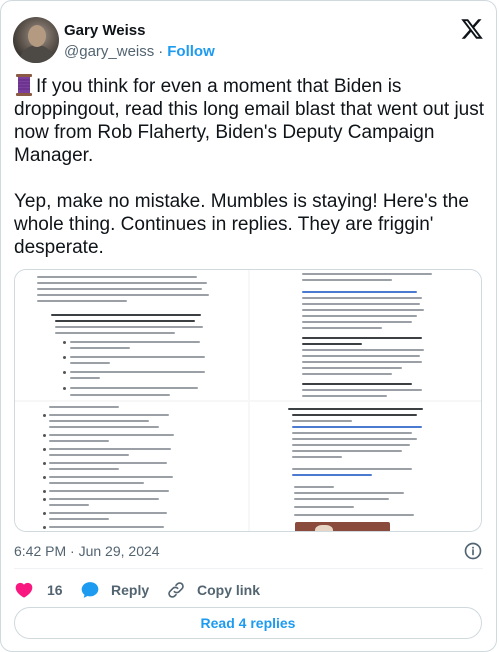 This screenshot has height=652, width=499. I want to click on author-handle-row: @gary_weiss · Follow, so click(139, 52).